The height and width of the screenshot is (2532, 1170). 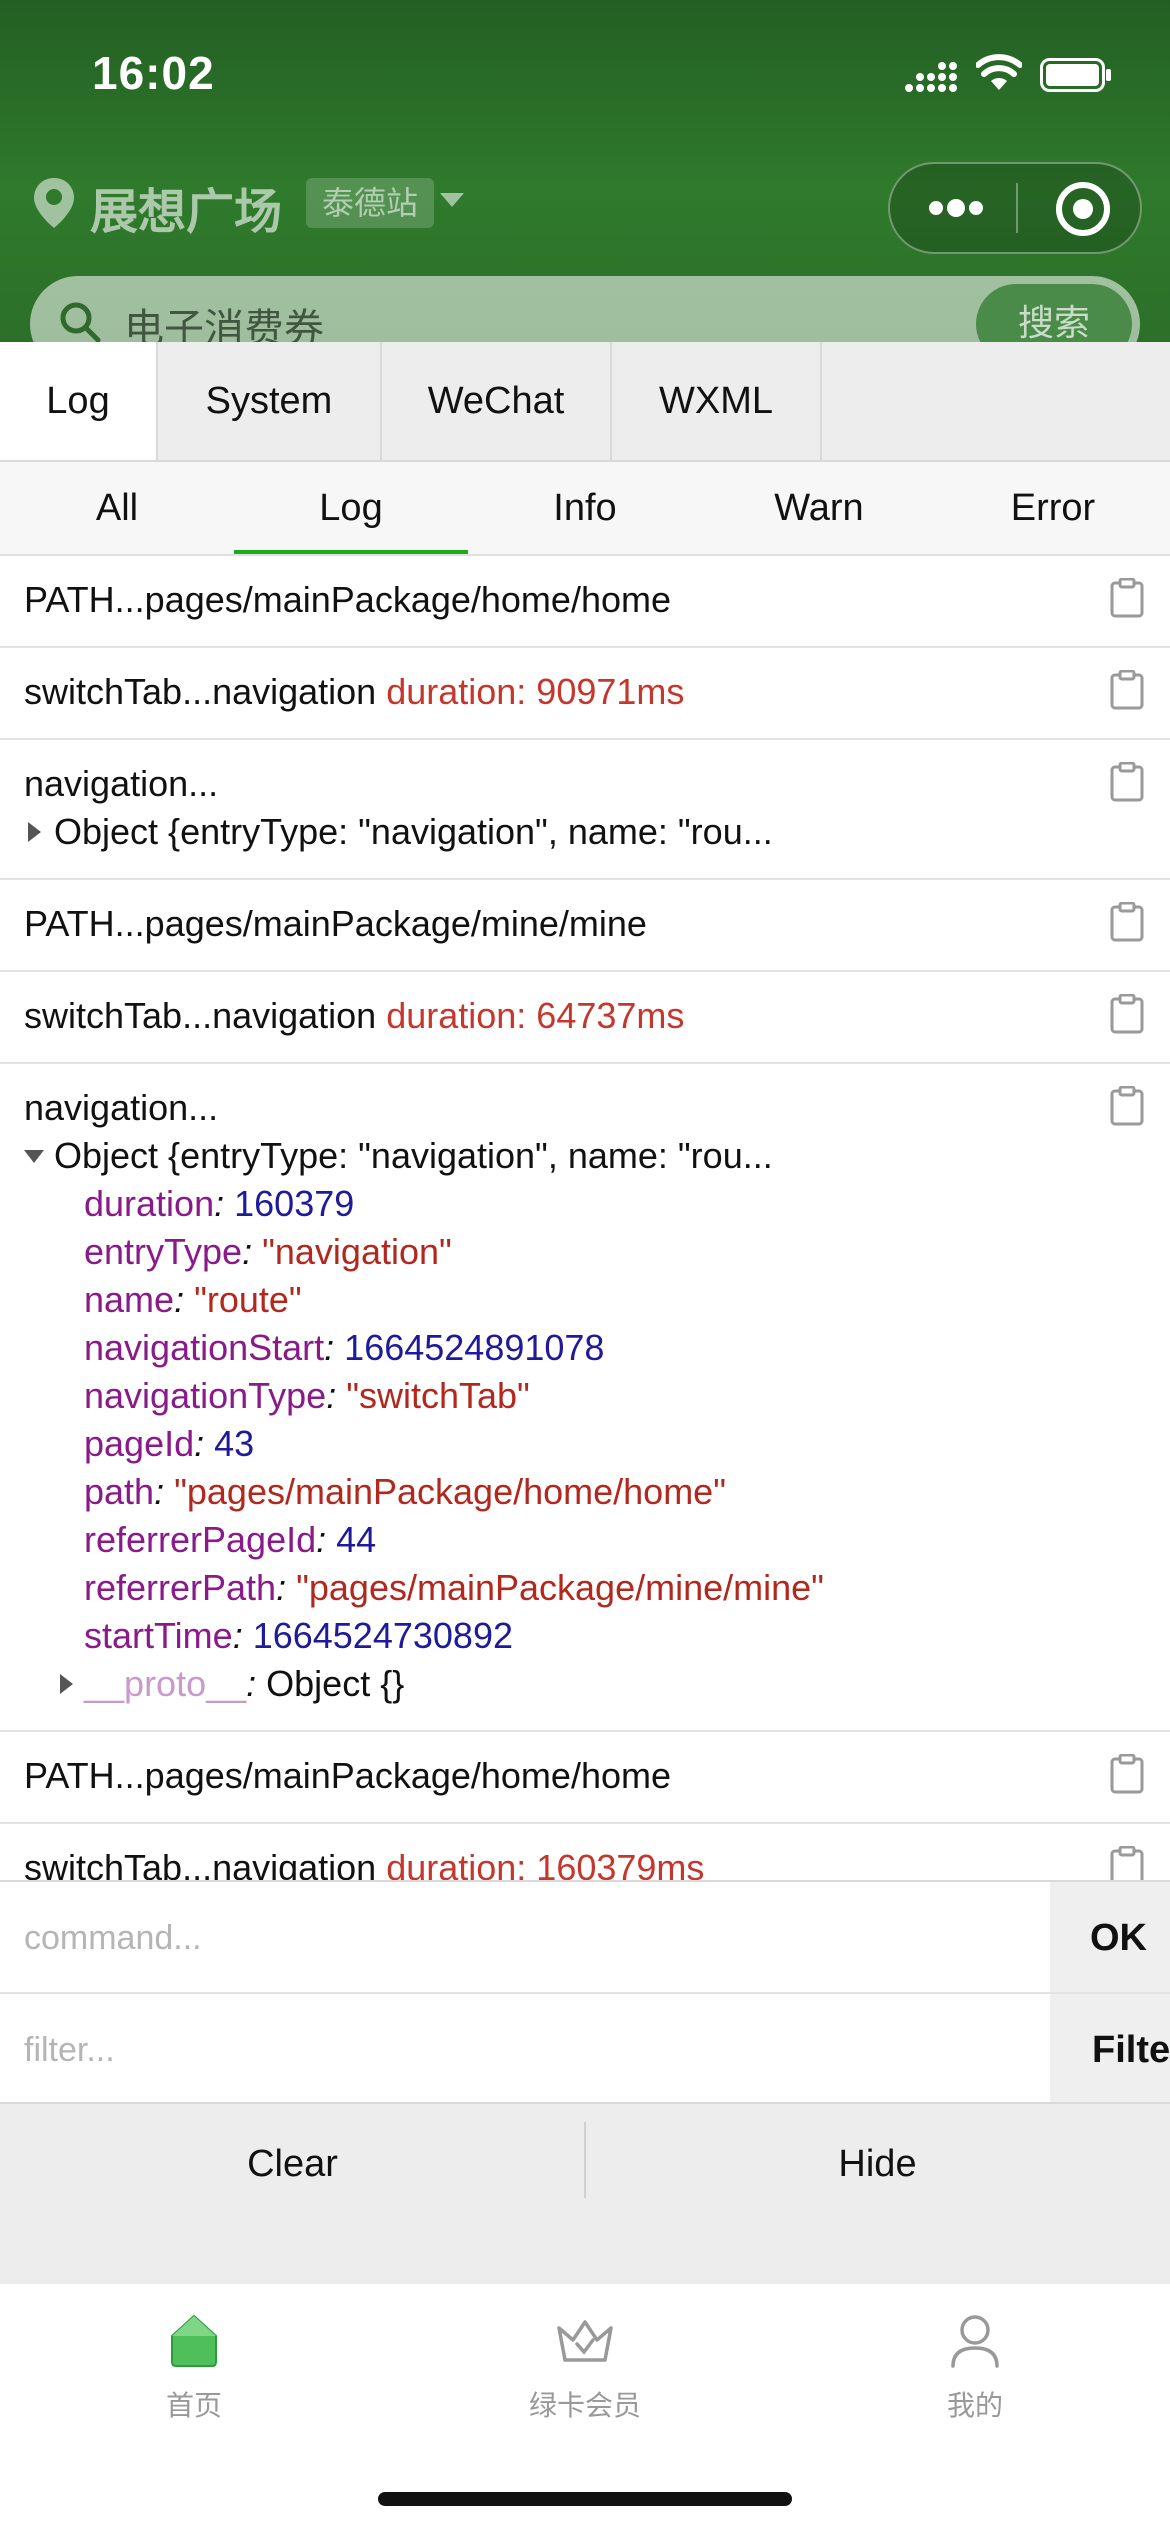 I want to click on filter-row: Filter, so click(x=585, y=2048).